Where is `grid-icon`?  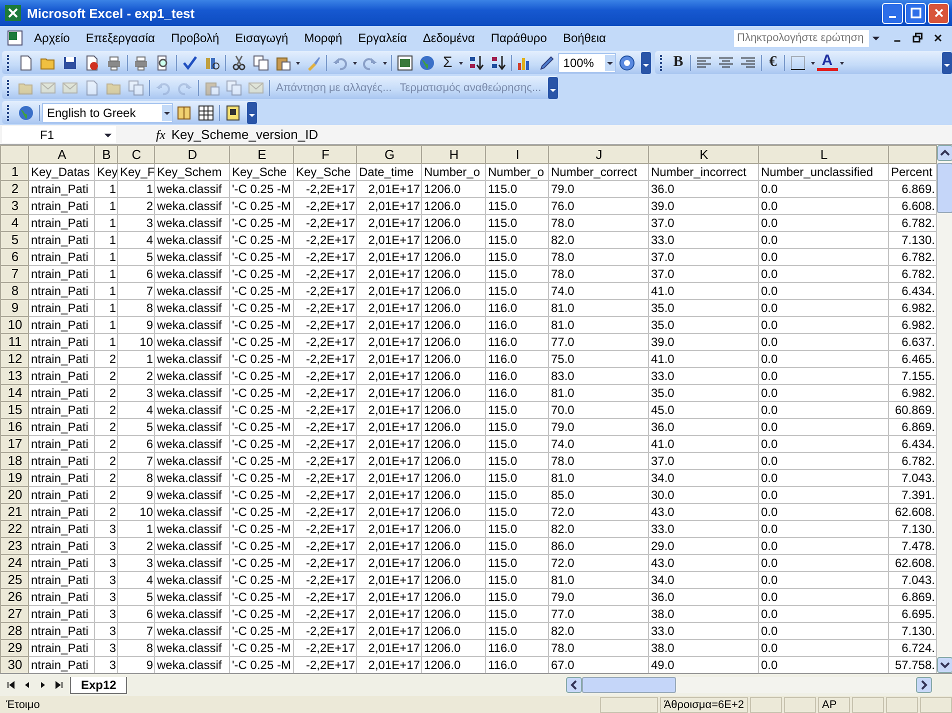 grid-icon is located at coordinates (206, 112).